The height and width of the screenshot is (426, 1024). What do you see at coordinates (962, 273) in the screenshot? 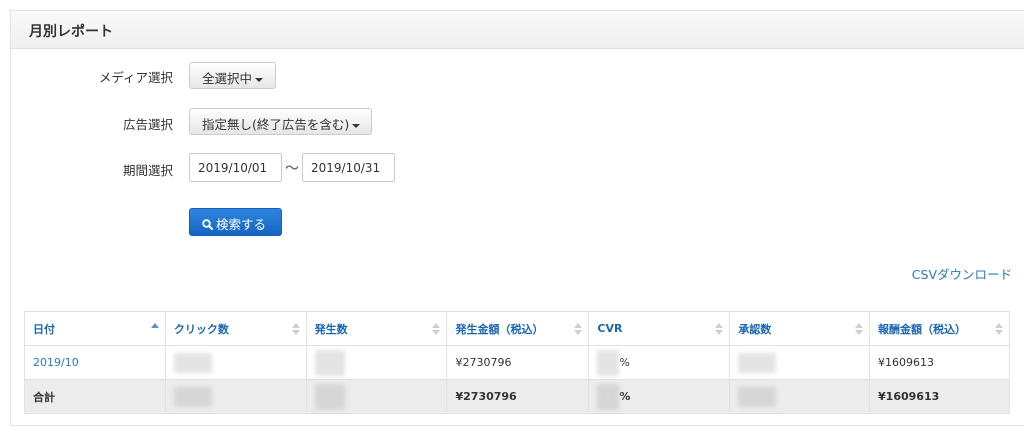
I see `csv-download-link: CSVダウンロード` at bounding box center [962, 273].